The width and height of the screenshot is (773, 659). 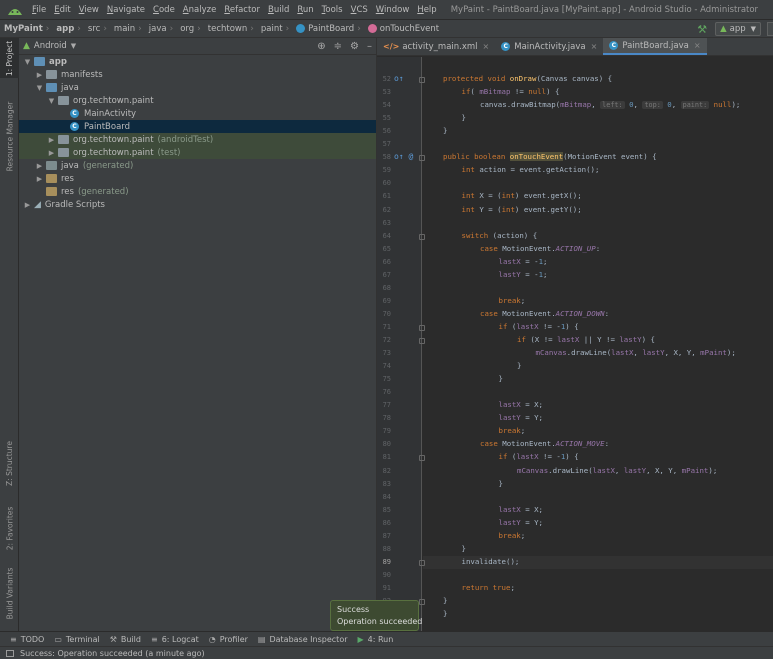 I want to click on menu-file: File, so click(x=39, y=10).